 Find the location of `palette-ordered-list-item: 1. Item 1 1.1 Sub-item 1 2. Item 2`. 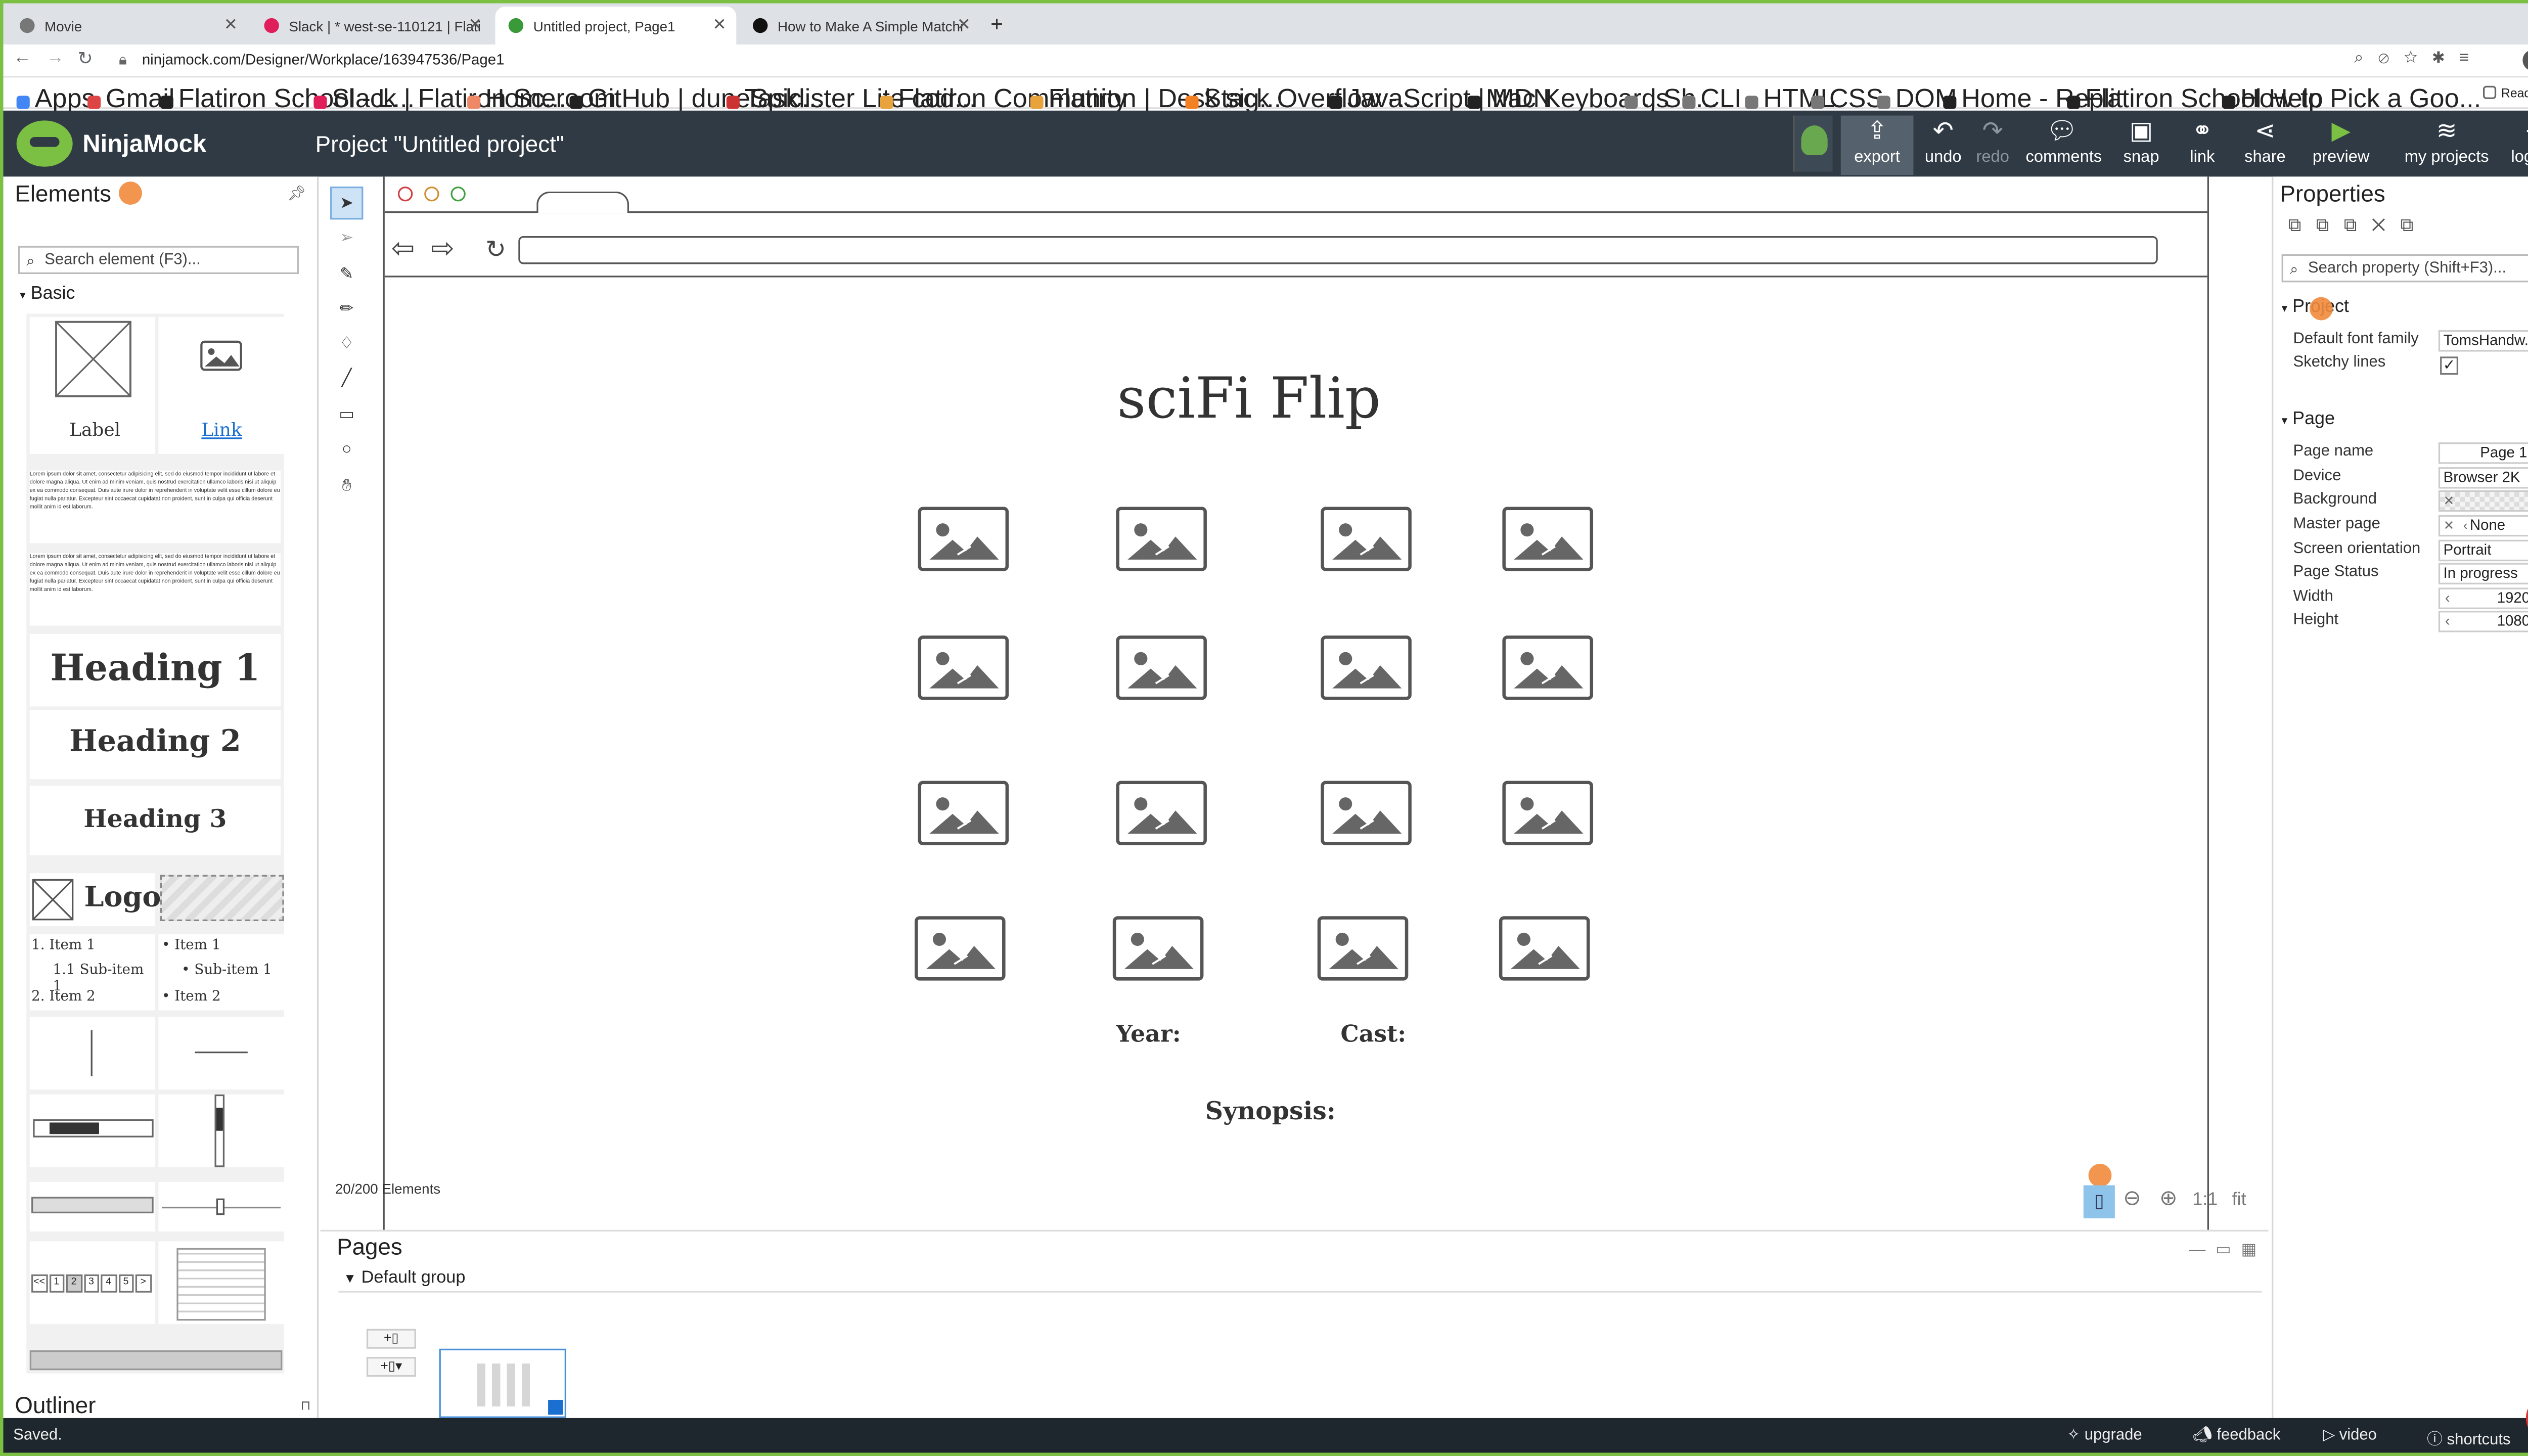

palette-ordered-list-item: 1. Item 1 1.1 Sub-item 1 2. Item 2 is located at coordinates (92, 972).